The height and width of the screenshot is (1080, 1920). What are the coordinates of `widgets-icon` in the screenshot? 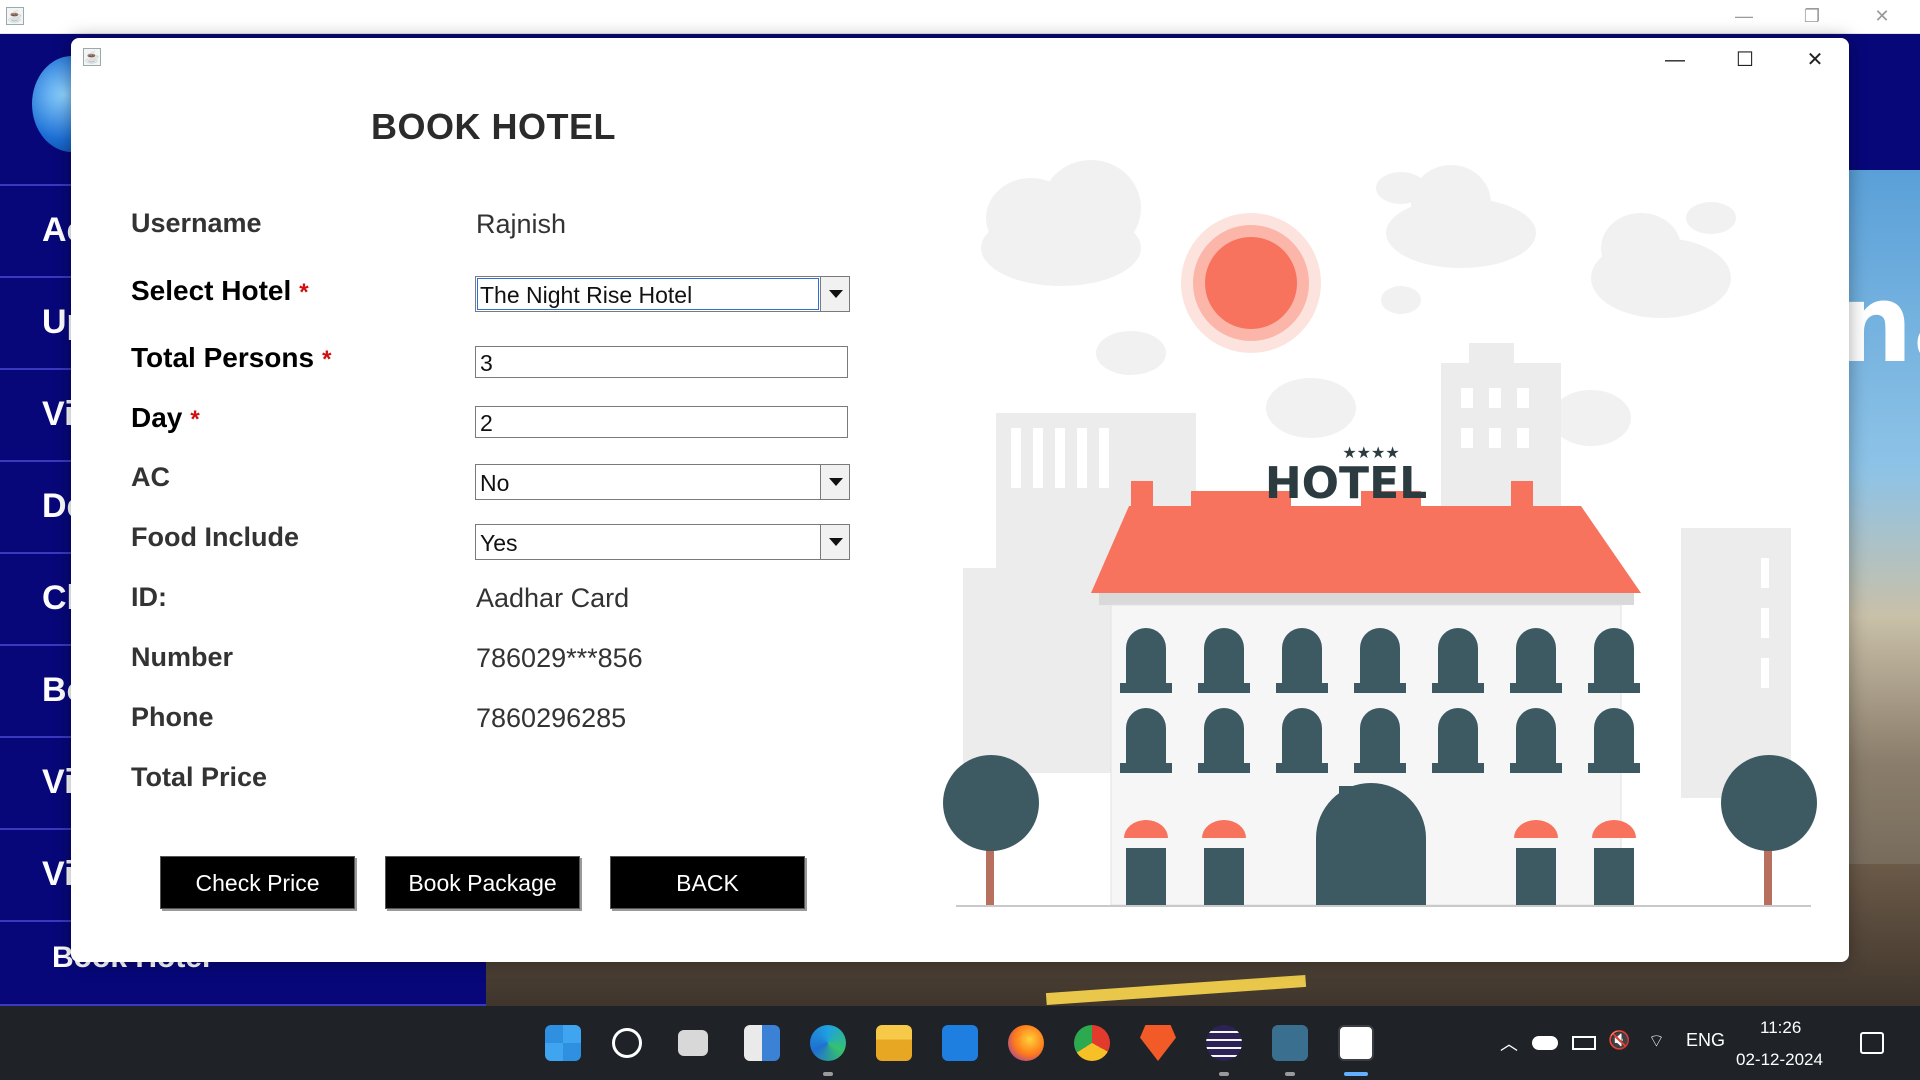 It's located at (762, 1043).